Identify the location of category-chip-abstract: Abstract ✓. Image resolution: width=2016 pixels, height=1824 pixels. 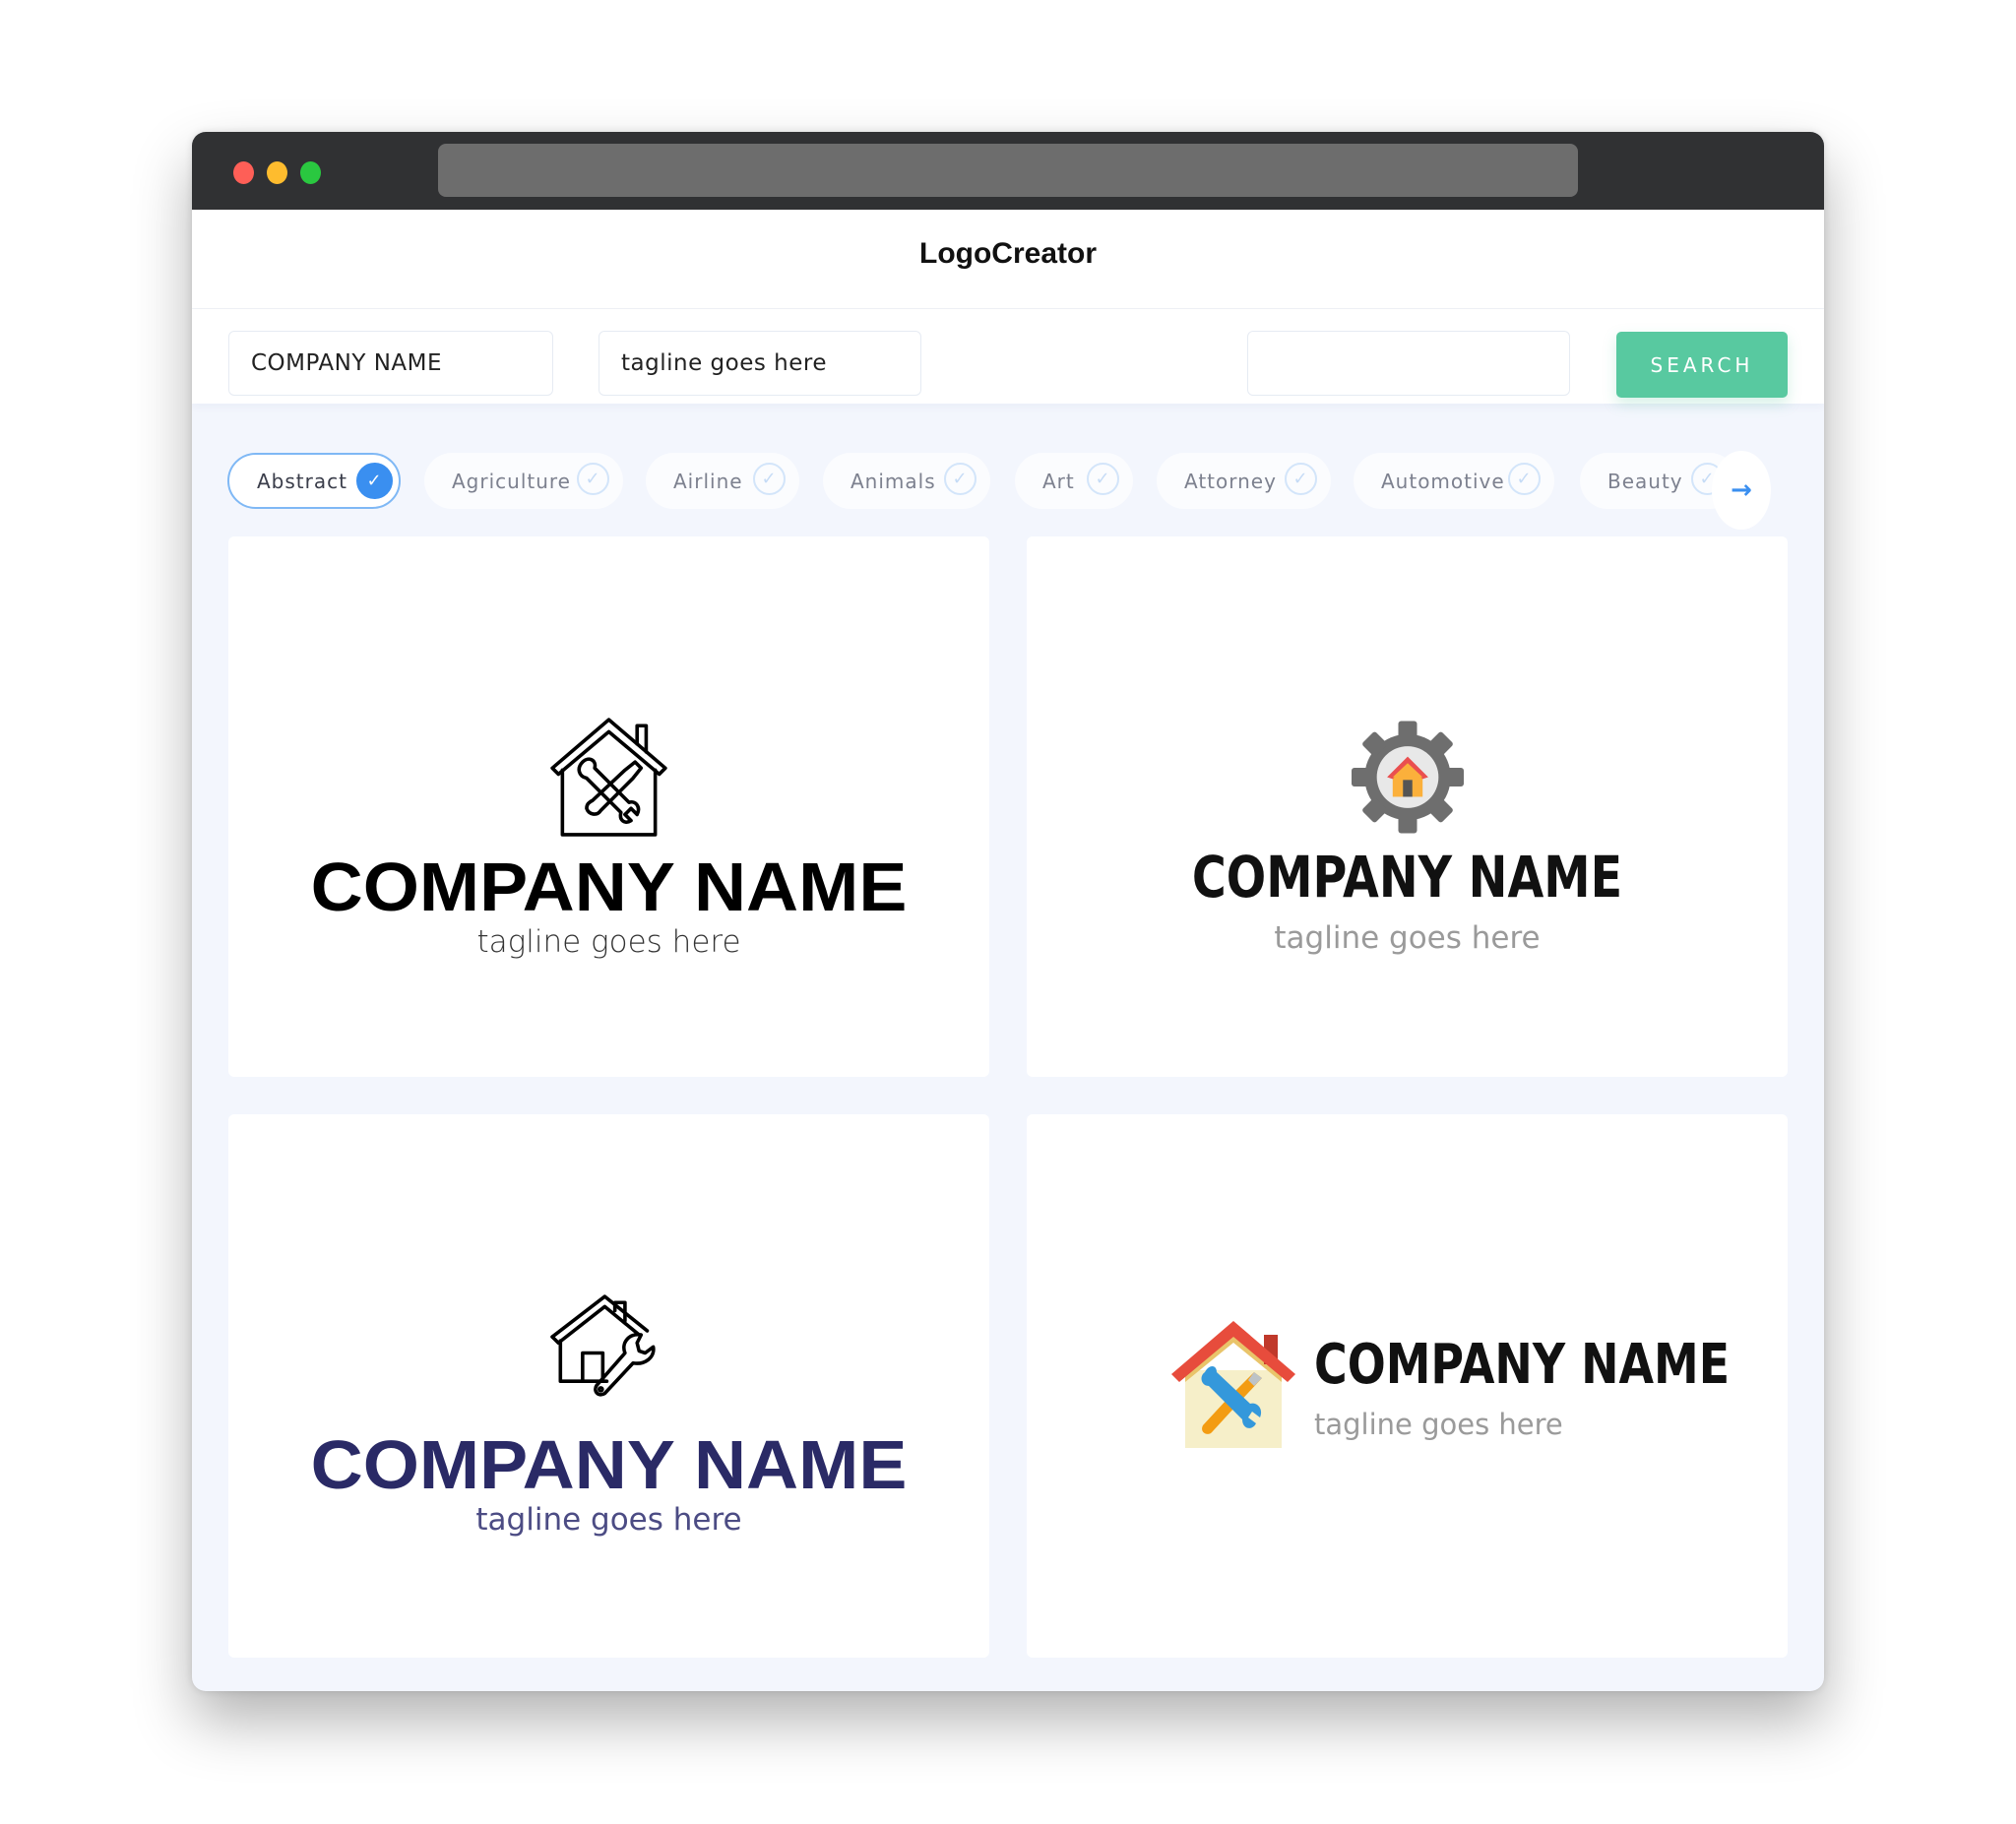
(314, 481).